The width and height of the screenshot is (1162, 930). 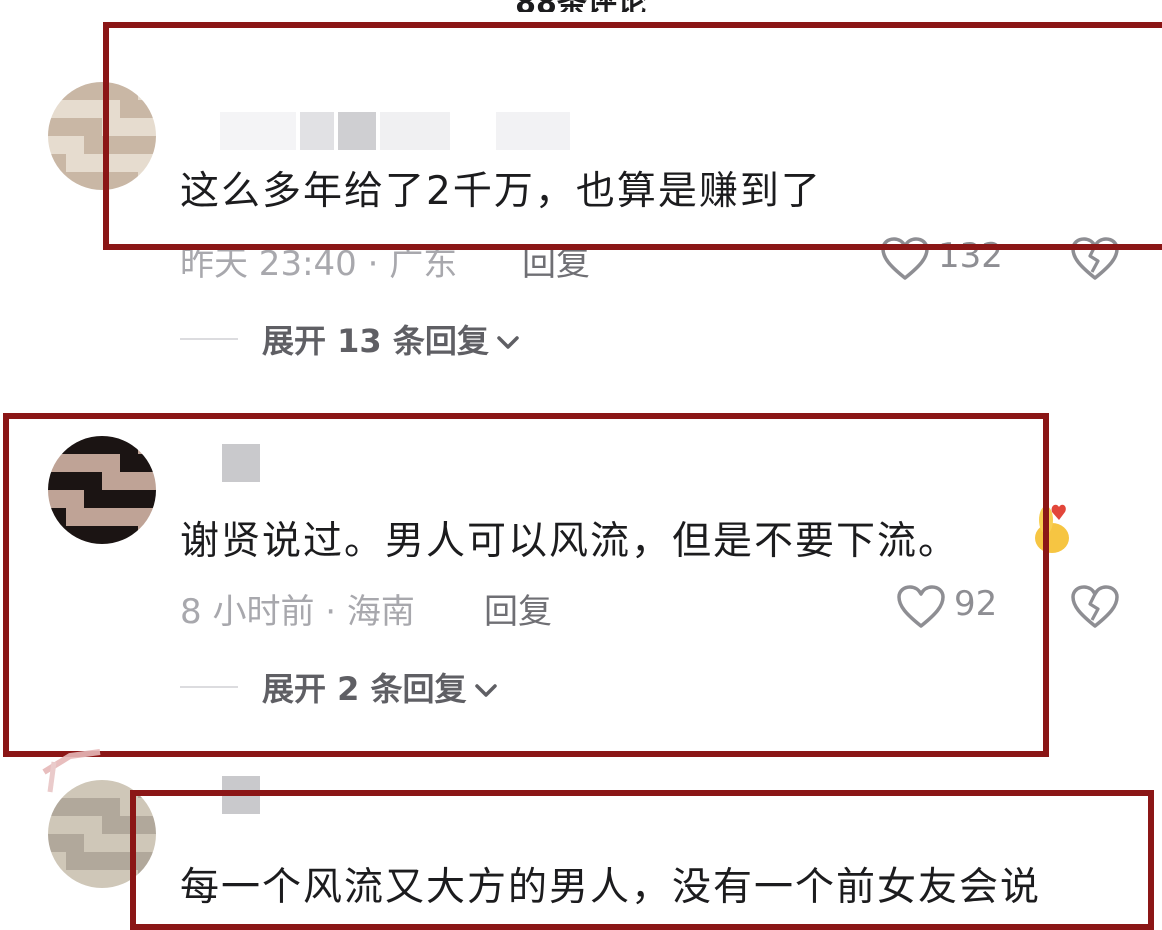 I want to click on username-redacted, so click(x=241, y=795).